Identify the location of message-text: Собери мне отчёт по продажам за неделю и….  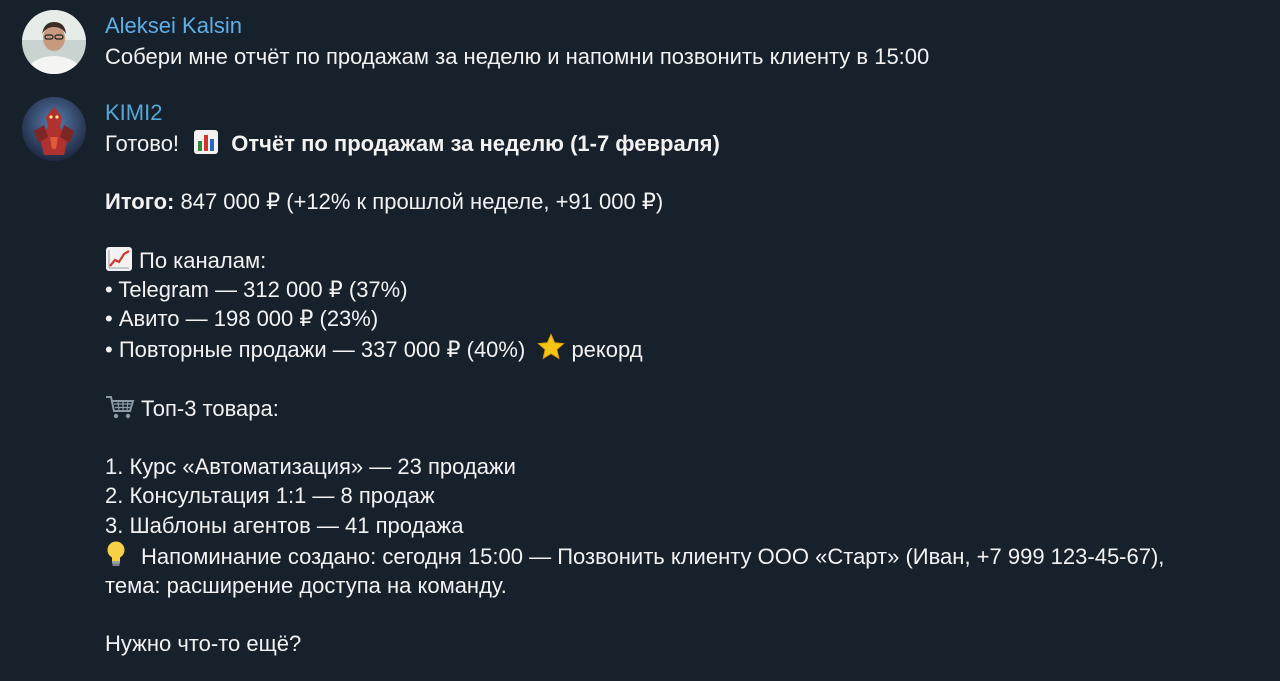
(517, 56).